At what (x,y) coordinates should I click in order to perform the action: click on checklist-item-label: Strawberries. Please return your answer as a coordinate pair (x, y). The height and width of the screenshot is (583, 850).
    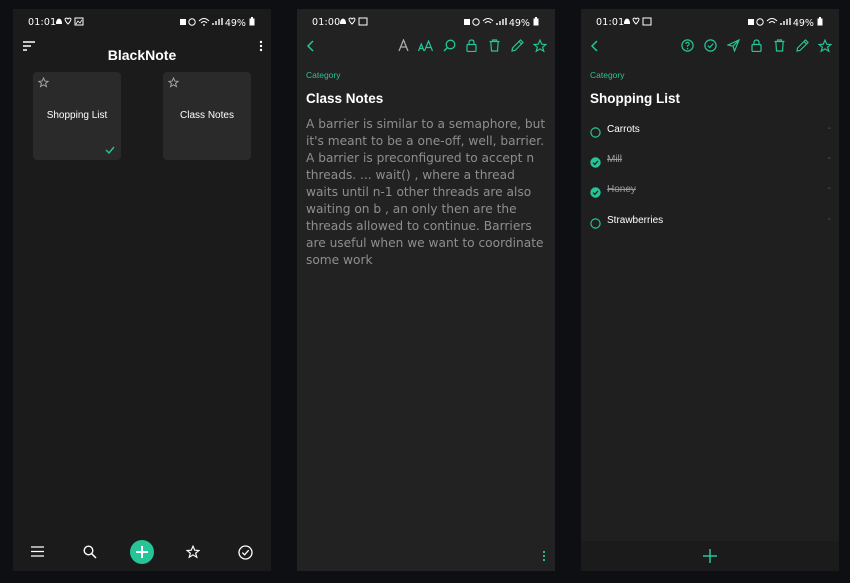
    Looking at the image, I should click on (635, 220).